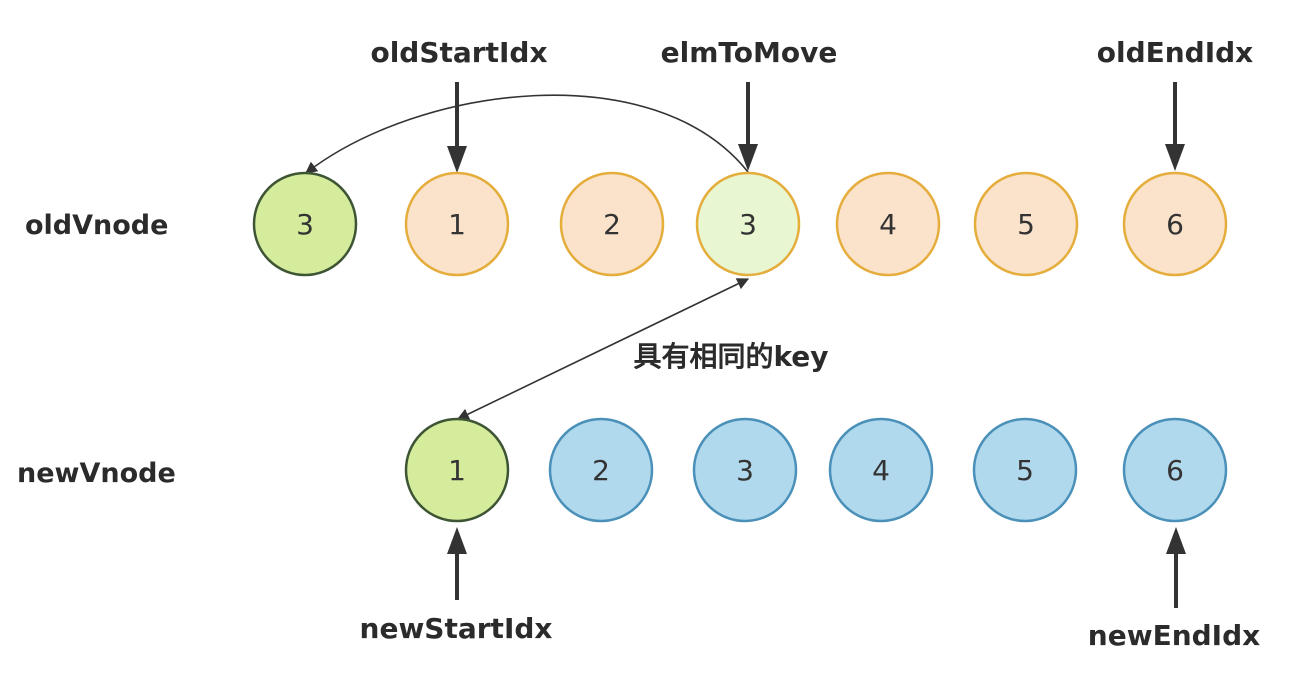  I want to click on elm-to-move-label: elmToMove, so click(749, 52).